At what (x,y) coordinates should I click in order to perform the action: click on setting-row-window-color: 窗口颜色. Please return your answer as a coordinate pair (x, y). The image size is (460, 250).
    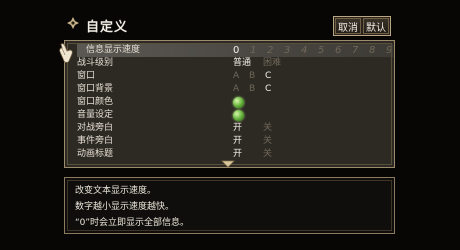
    Looking at the image, I should click on (235, 102).